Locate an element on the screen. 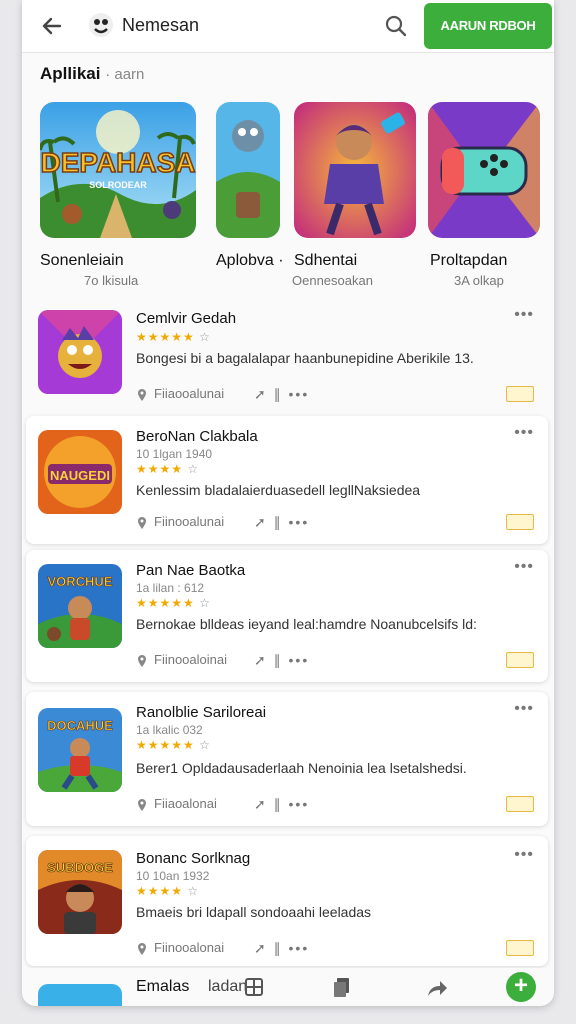 The height and width of the screenshot is (1024, 576). list-item-2-rating: ★★★★ ☆ is located at coordinates (167, 469).